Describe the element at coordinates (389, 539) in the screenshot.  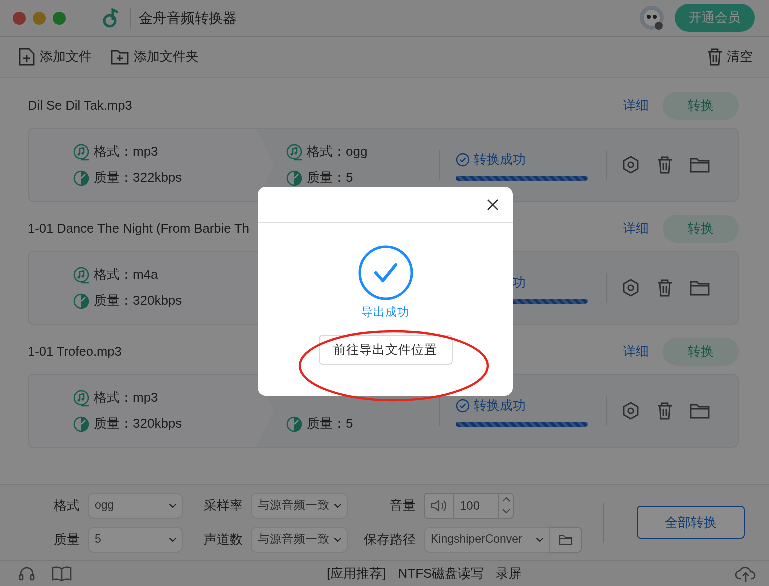
I see `setting-label: 保存路径` at that location.